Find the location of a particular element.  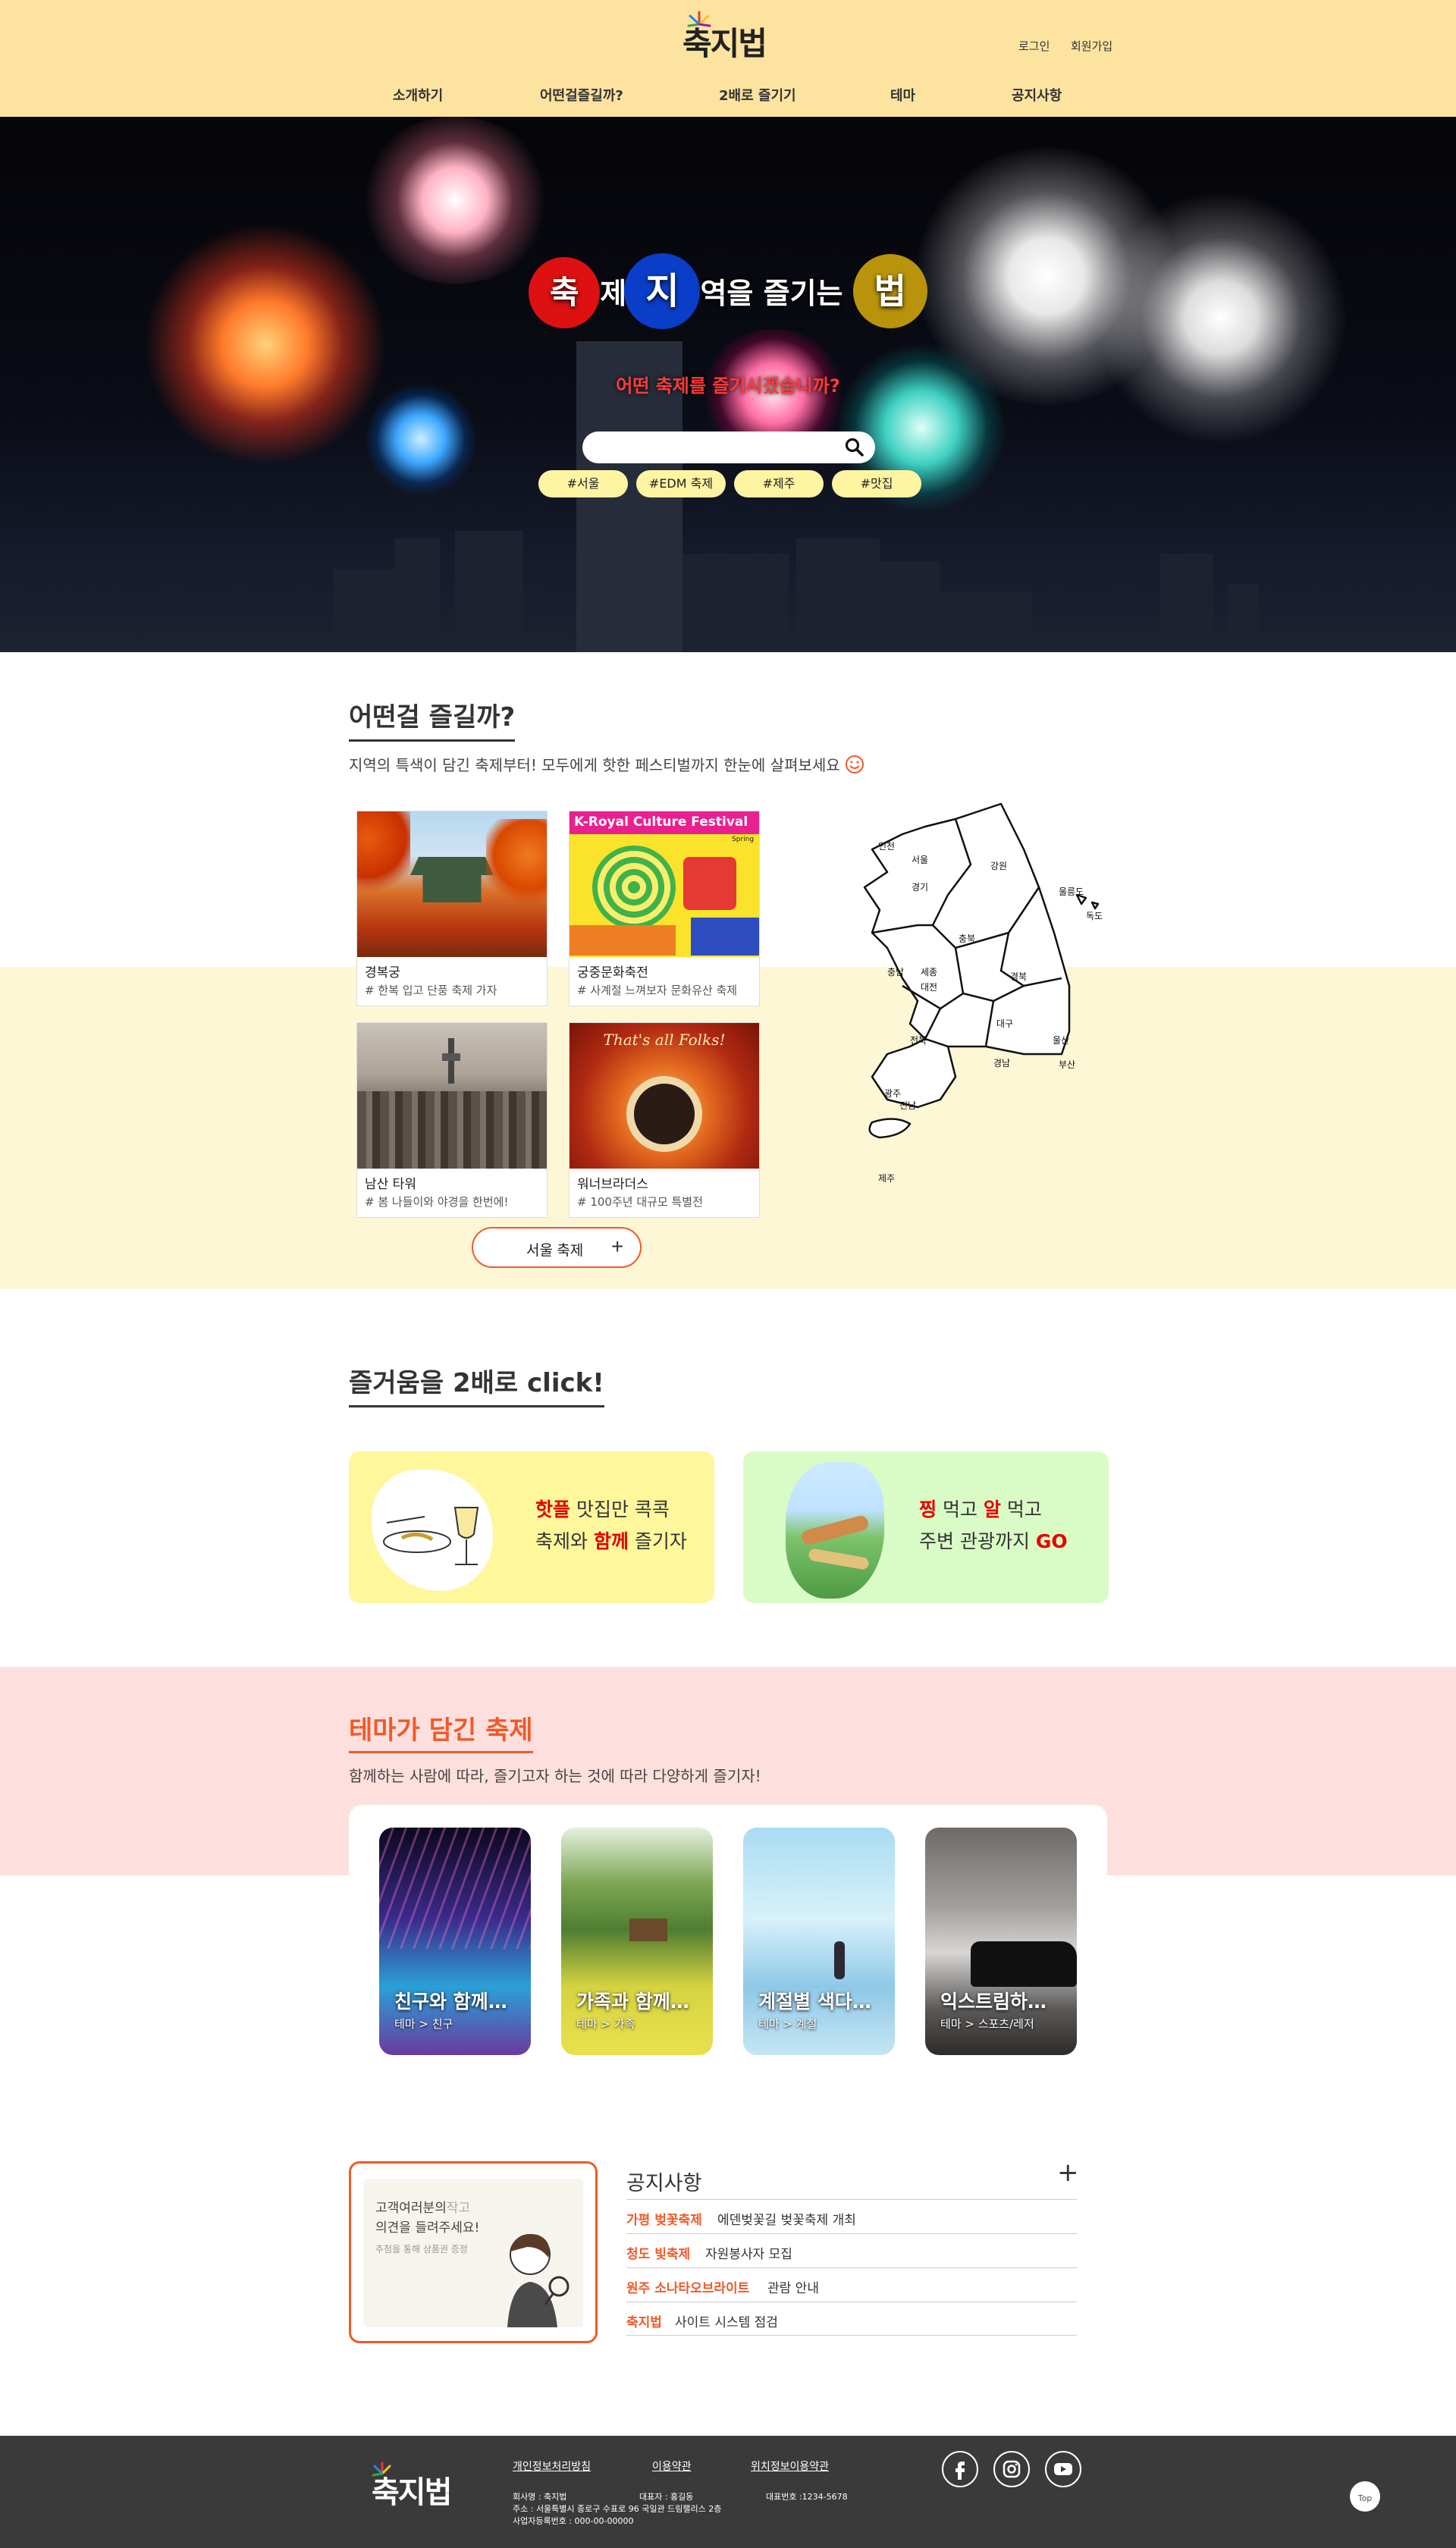

svg-text: 경기 is located at coordinates (920, 887).